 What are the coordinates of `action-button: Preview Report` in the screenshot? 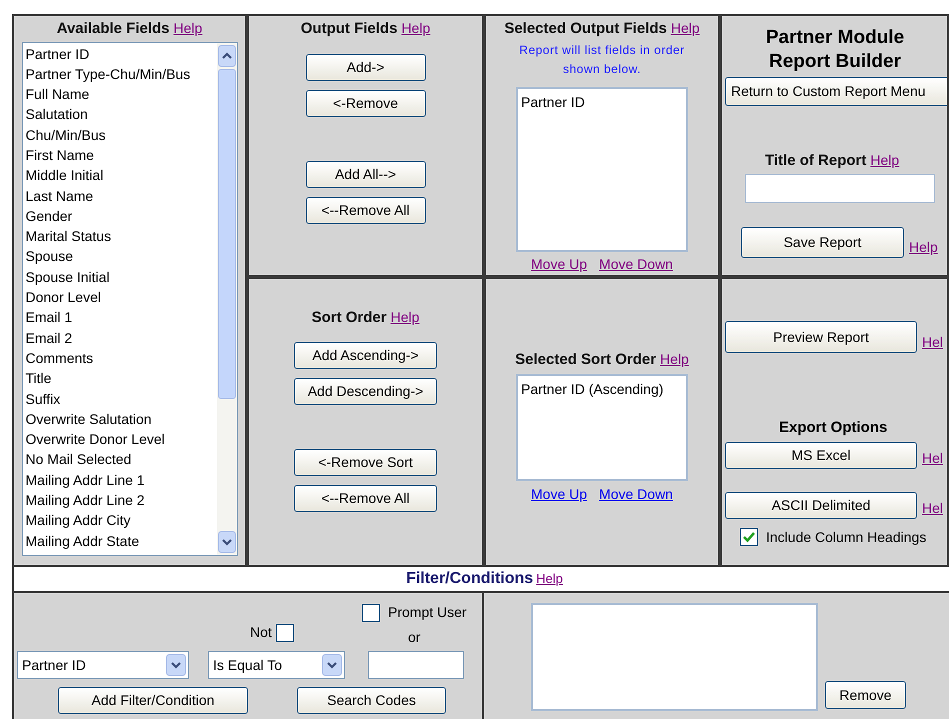 It's located at (821, 337).